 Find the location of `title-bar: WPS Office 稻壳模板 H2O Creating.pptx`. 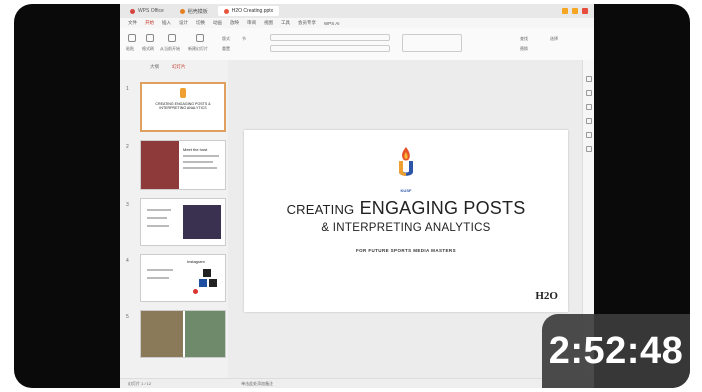

title-bar: WPS Office 稻壳模板 H2O Creating.pptx is located at coordinates (357, 11).